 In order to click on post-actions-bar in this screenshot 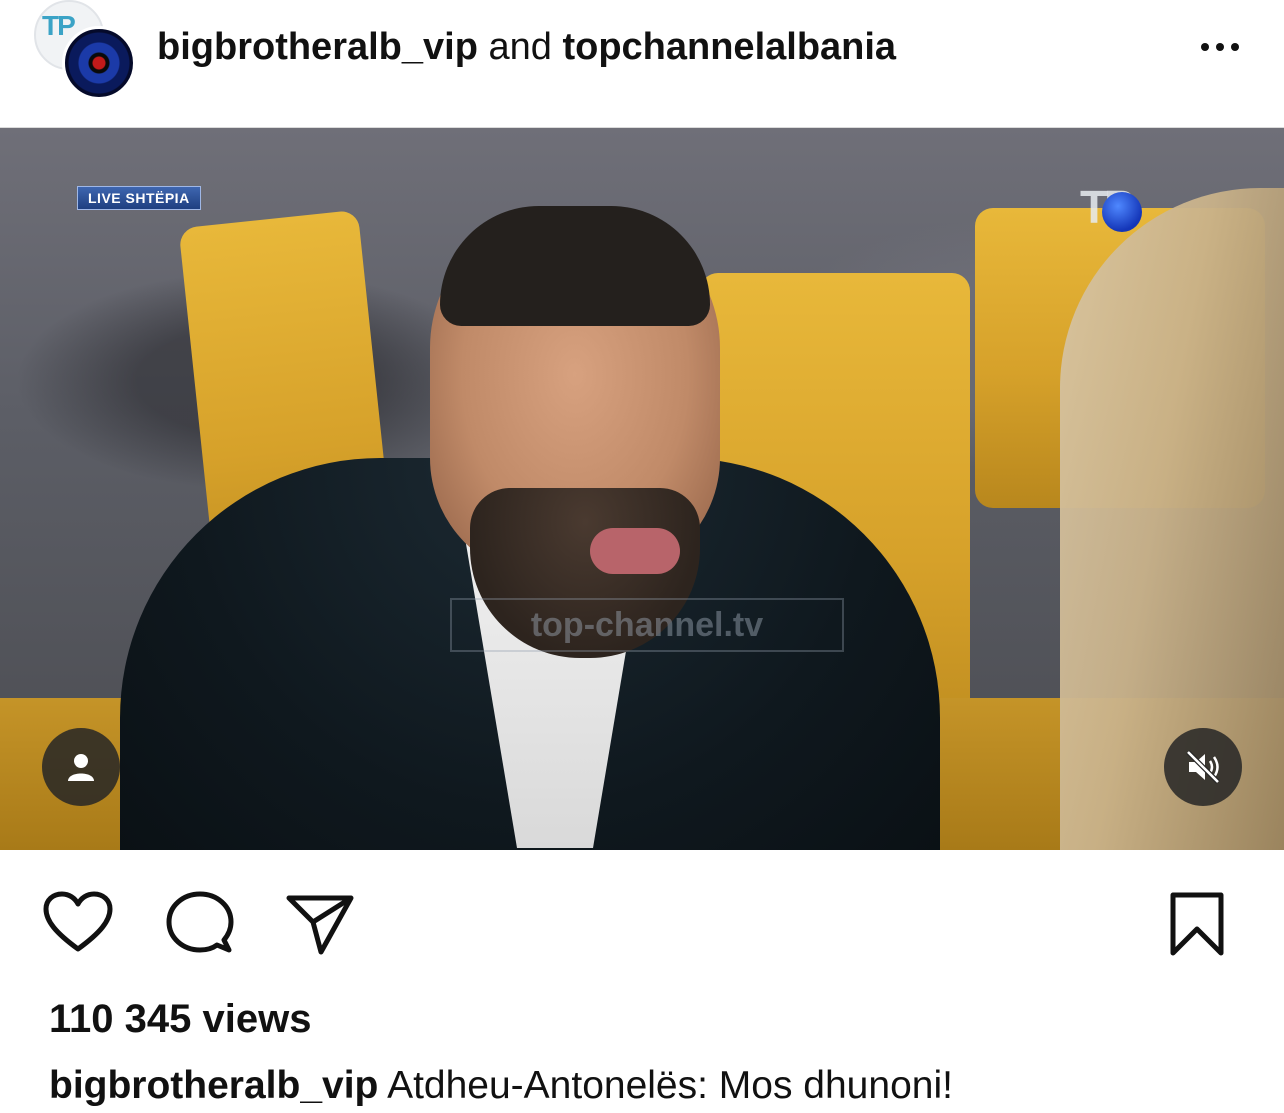, I will do `click(642, 915)`.